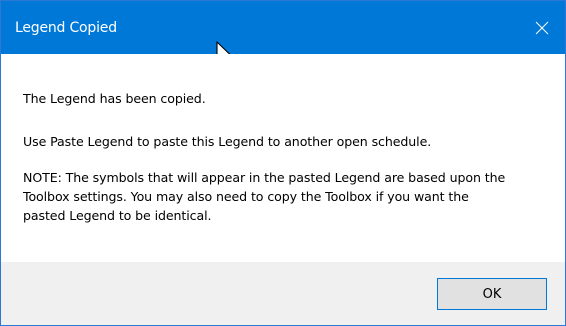 This screenshot has width=566, height=326. Describe the element at coordinates (66, 28) in the screenshot. I see `window-title: Legend Copied` at that location.